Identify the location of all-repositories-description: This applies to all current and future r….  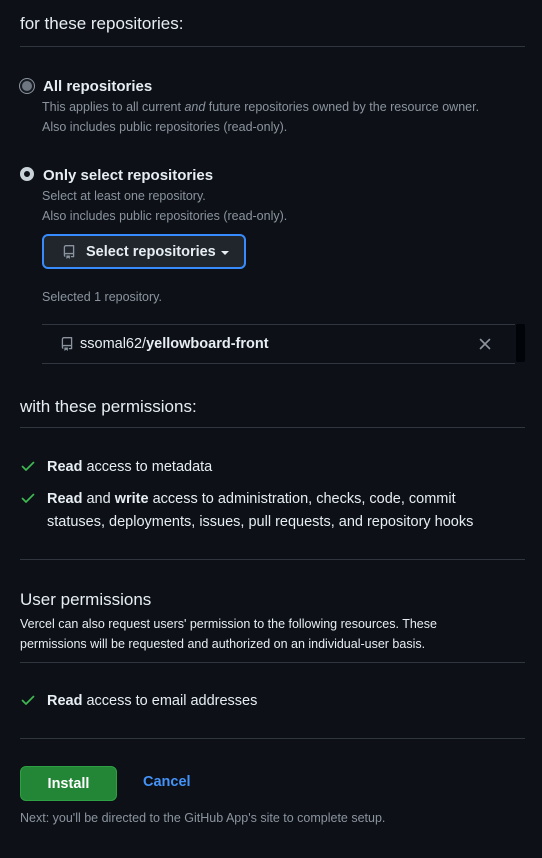
(260, 107).